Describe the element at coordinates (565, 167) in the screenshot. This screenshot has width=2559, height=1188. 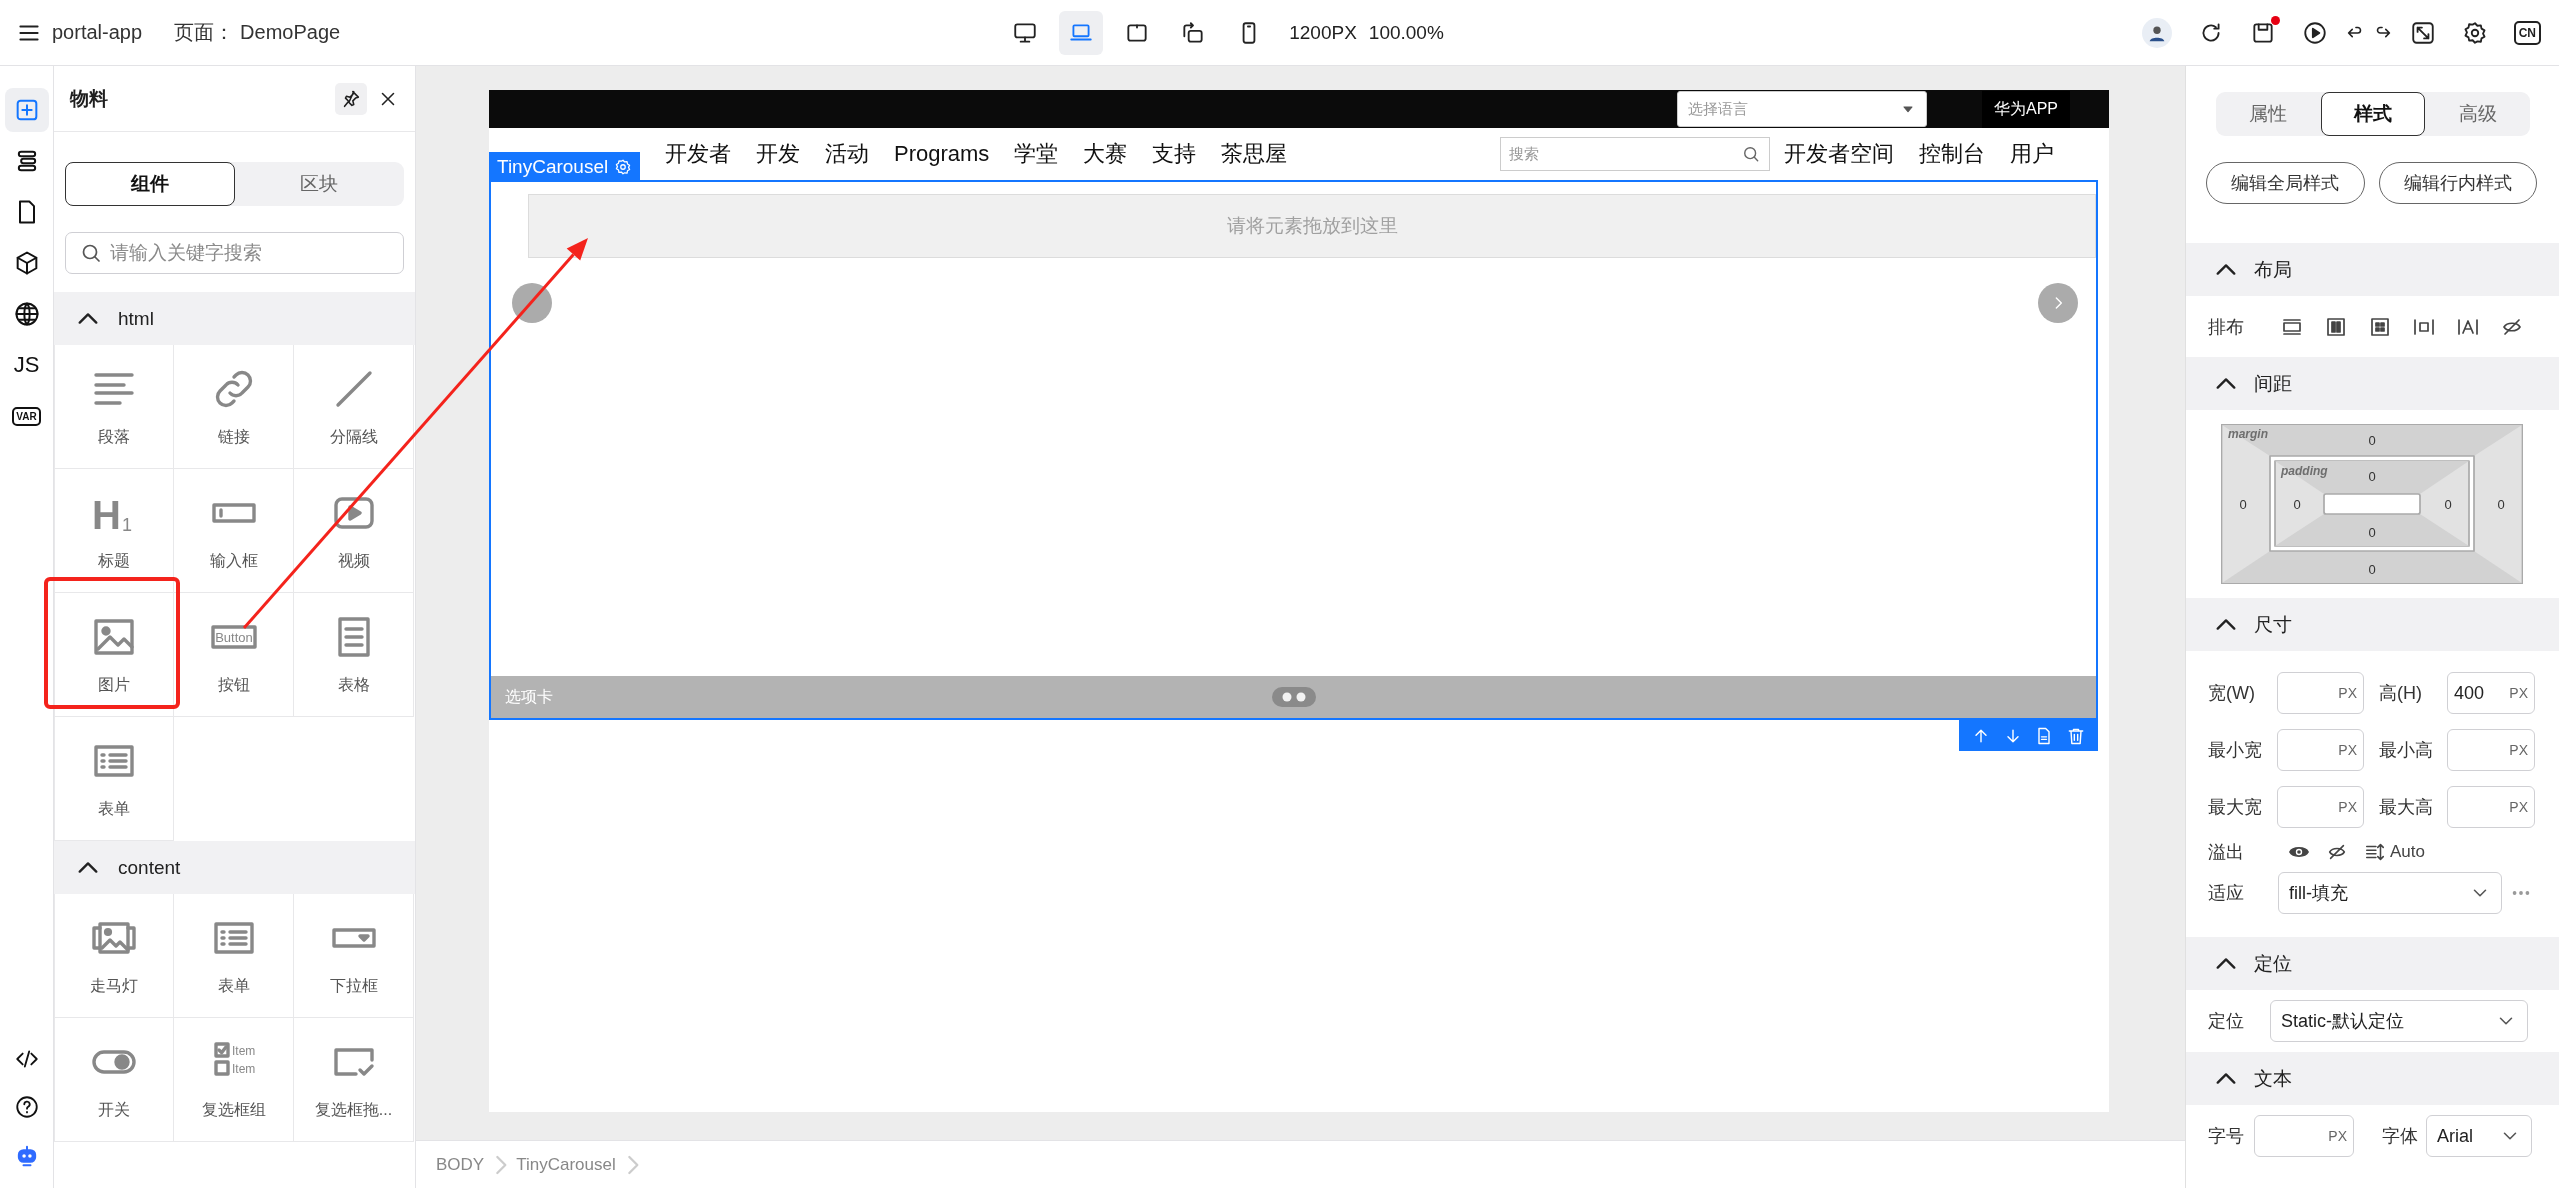
I see `component-label: TinyCarousel` at that location.